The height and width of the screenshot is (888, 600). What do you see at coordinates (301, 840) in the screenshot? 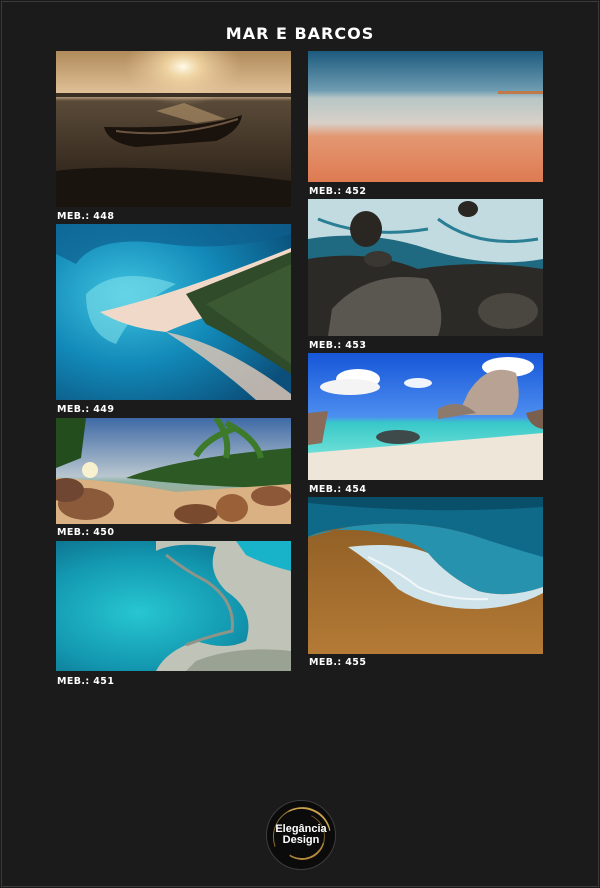
I see `logo-line-2: Design` at bounding box center [301, 840].